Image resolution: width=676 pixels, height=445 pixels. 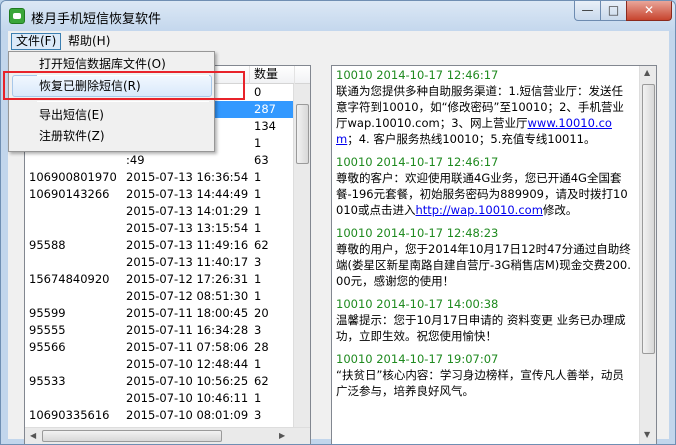 I want to click on title-bar: 楼月手机短信恢复软件 — □ ✕, so click(x=338, y=16).